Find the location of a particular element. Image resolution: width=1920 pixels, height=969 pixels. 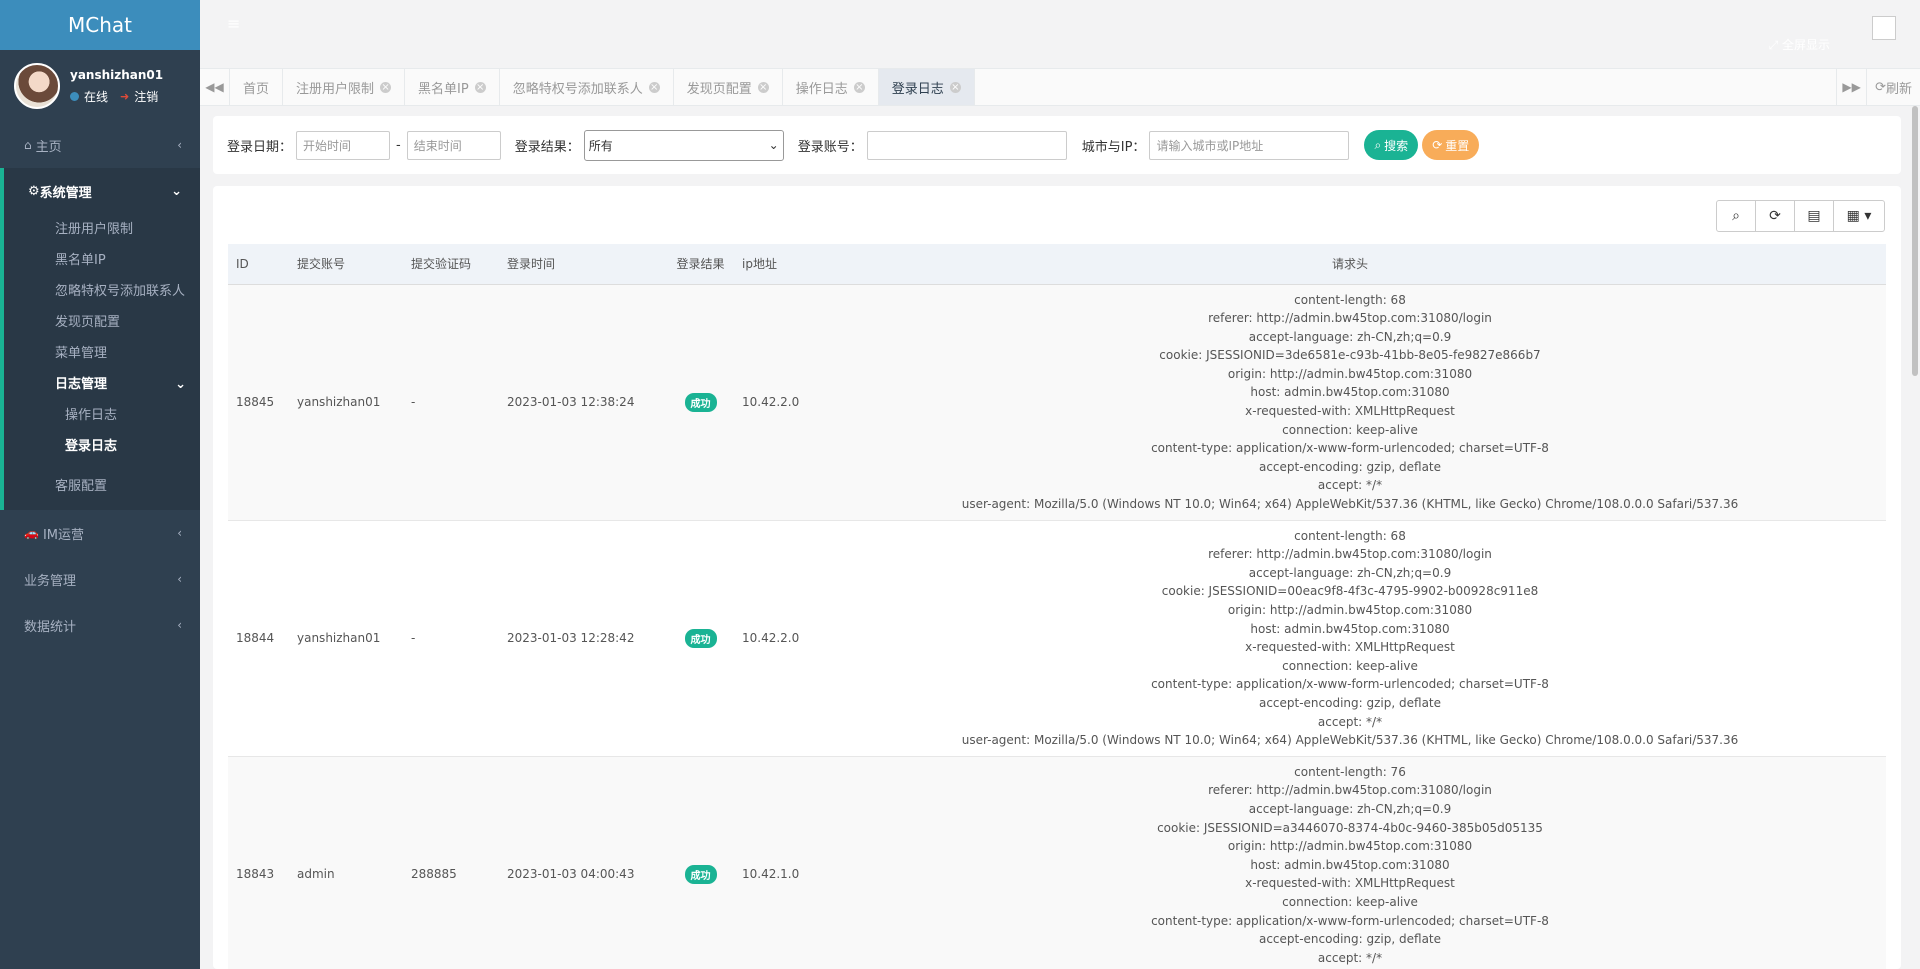

sidebar-item-login-log: 登录日志 is located at coordinates (102, 446).